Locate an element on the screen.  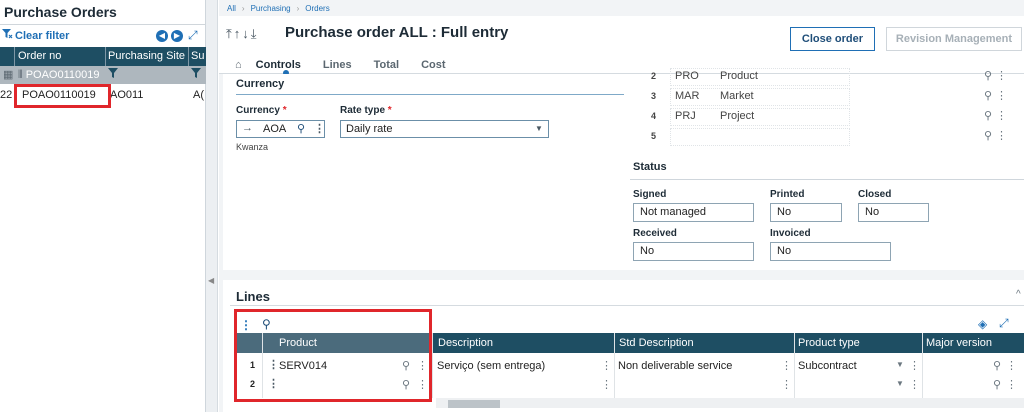
received-label: Received is located at coordinates (655, 233).